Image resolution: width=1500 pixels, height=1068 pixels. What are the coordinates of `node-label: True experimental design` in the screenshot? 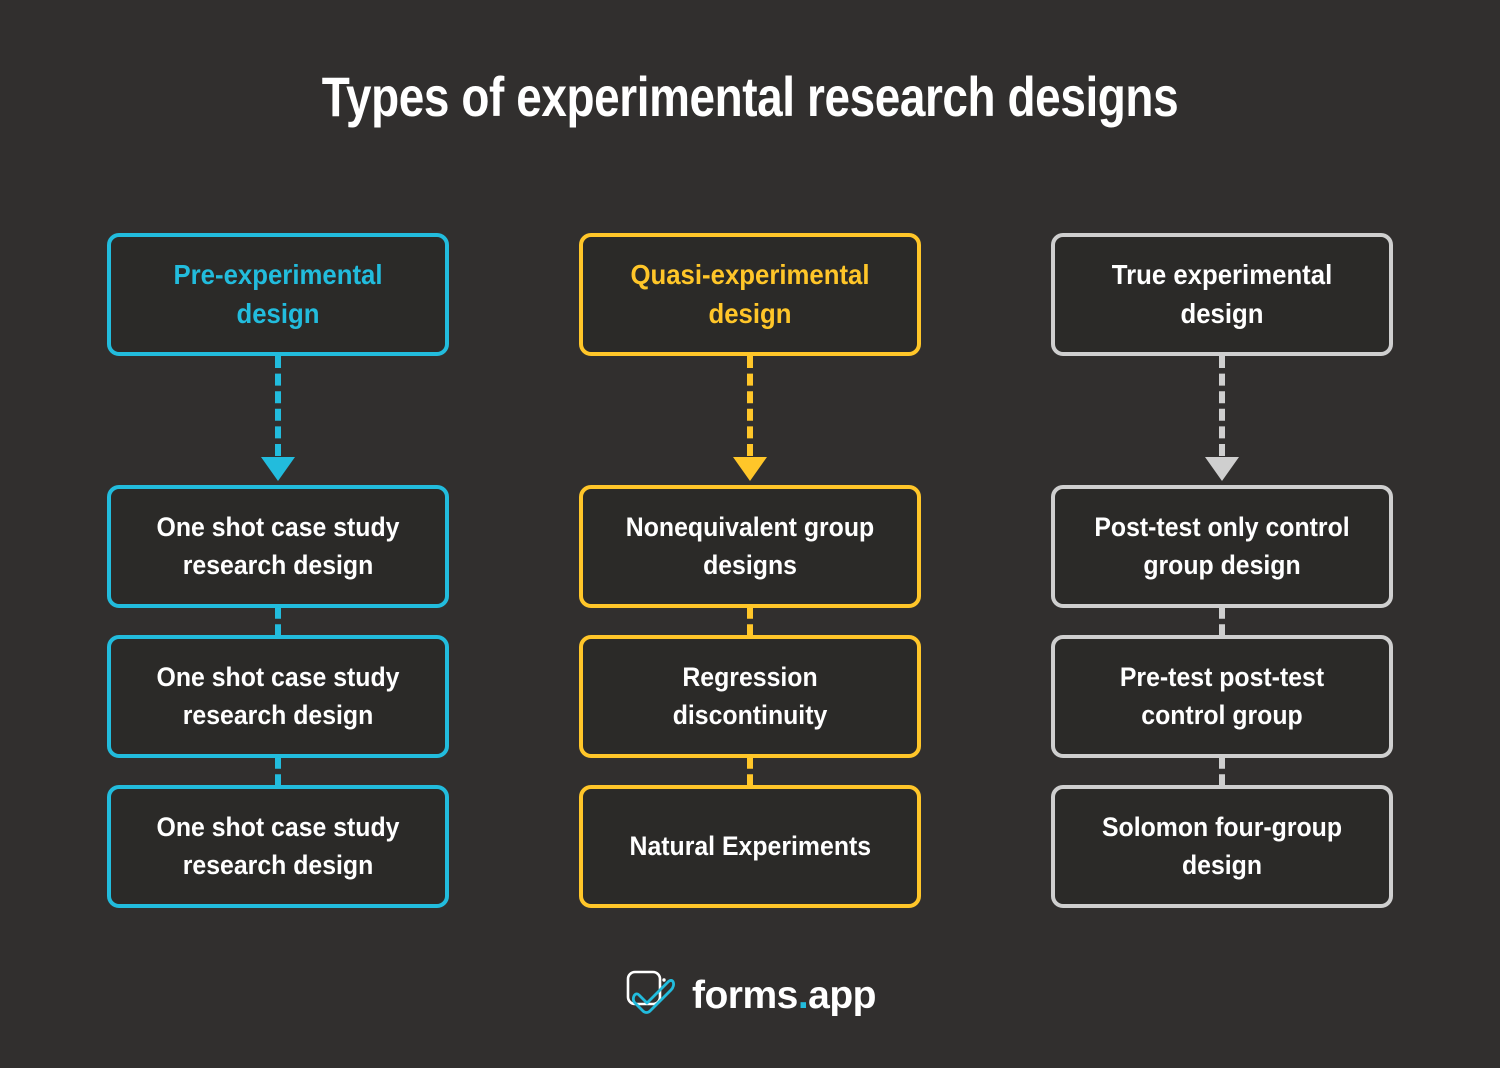 It's located at (1222, 293).